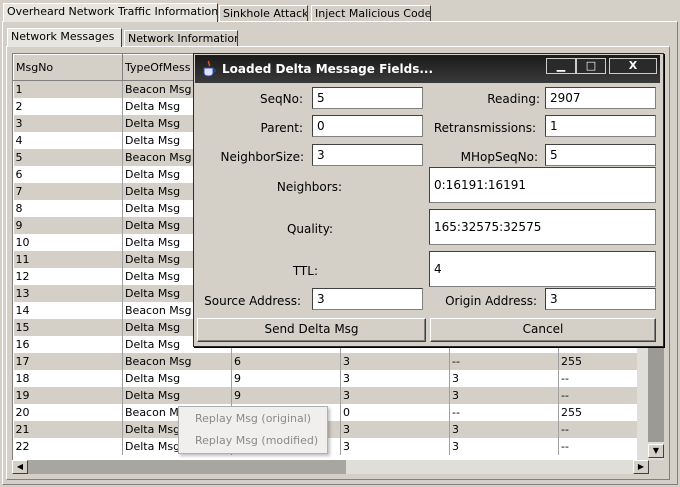  What do you see at coordinates (641, 467) in the screenshot?
I see `scroll-right-arrow-icon: ▶` at bounding box center [641, 467].